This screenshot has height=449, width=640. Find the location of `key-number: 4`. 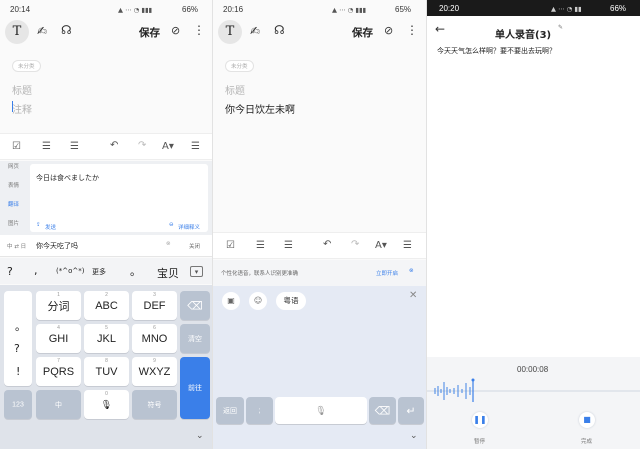

key-number: 4 is located at coordinates (58, 328).